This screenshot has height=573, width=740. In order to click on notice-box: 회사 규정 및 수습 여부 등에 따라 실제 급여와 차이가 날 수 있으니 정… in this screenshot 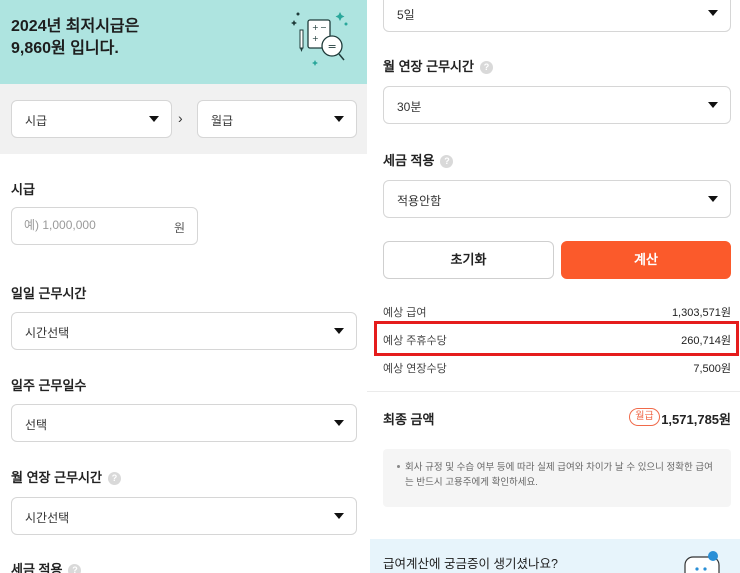, I will do `click(557, 478)`.